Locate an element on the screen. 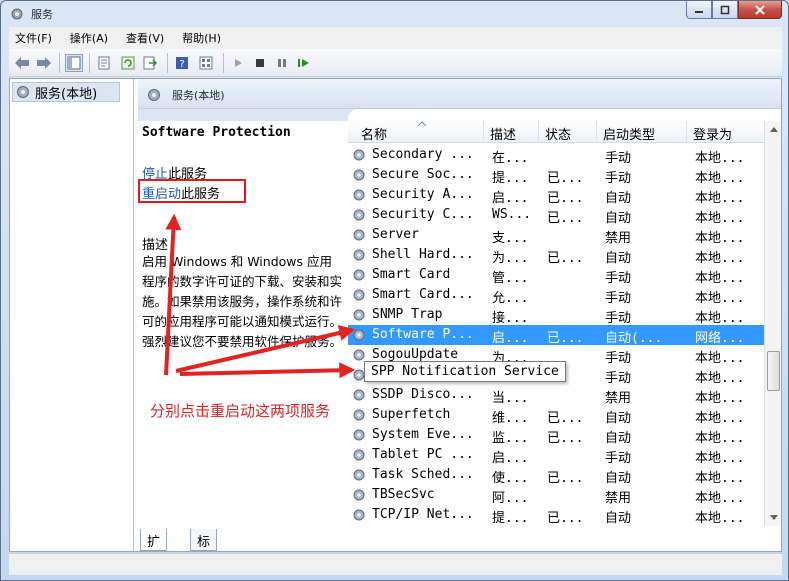 This screenshot has height=581, width=789. scroll-down-button is located at coordinates (773, 517).